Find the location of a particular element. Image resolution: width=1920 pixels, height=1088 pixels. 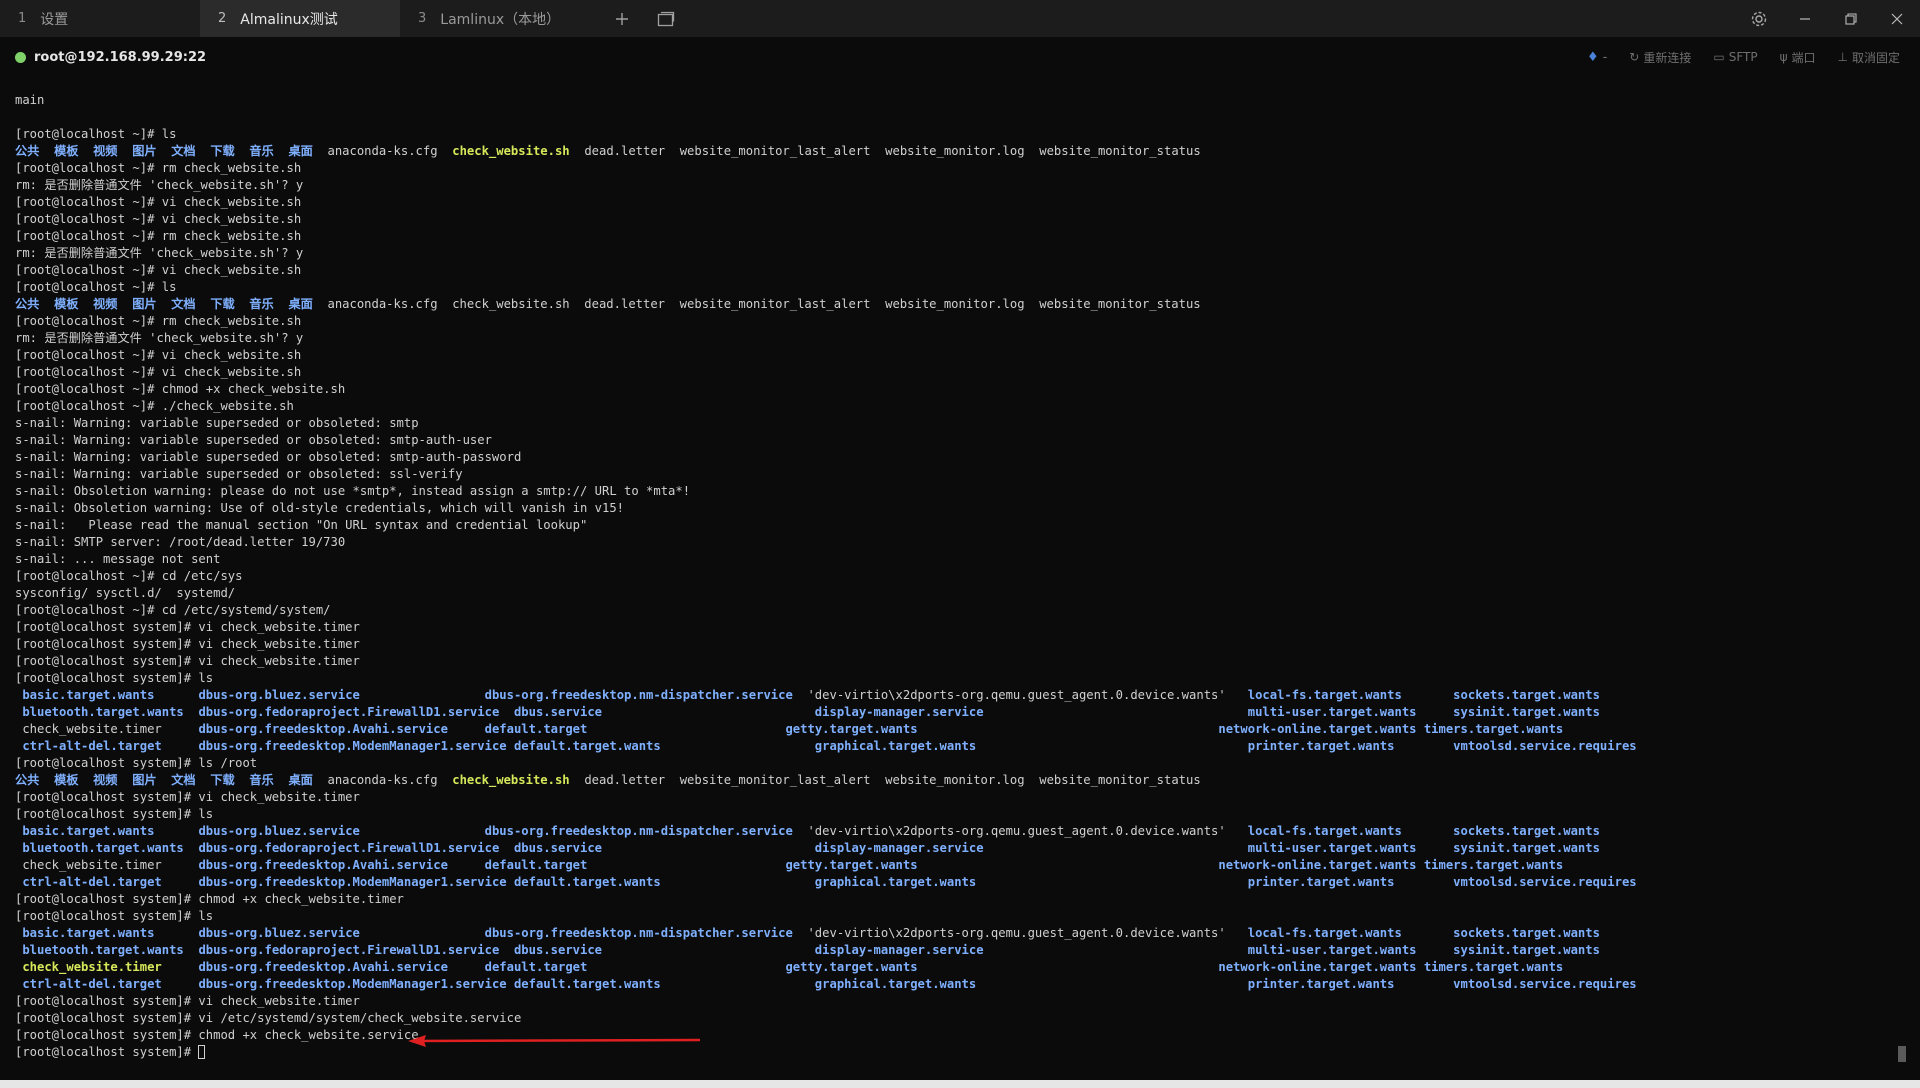

bottom-edge is located at coordinates (960, 1084).